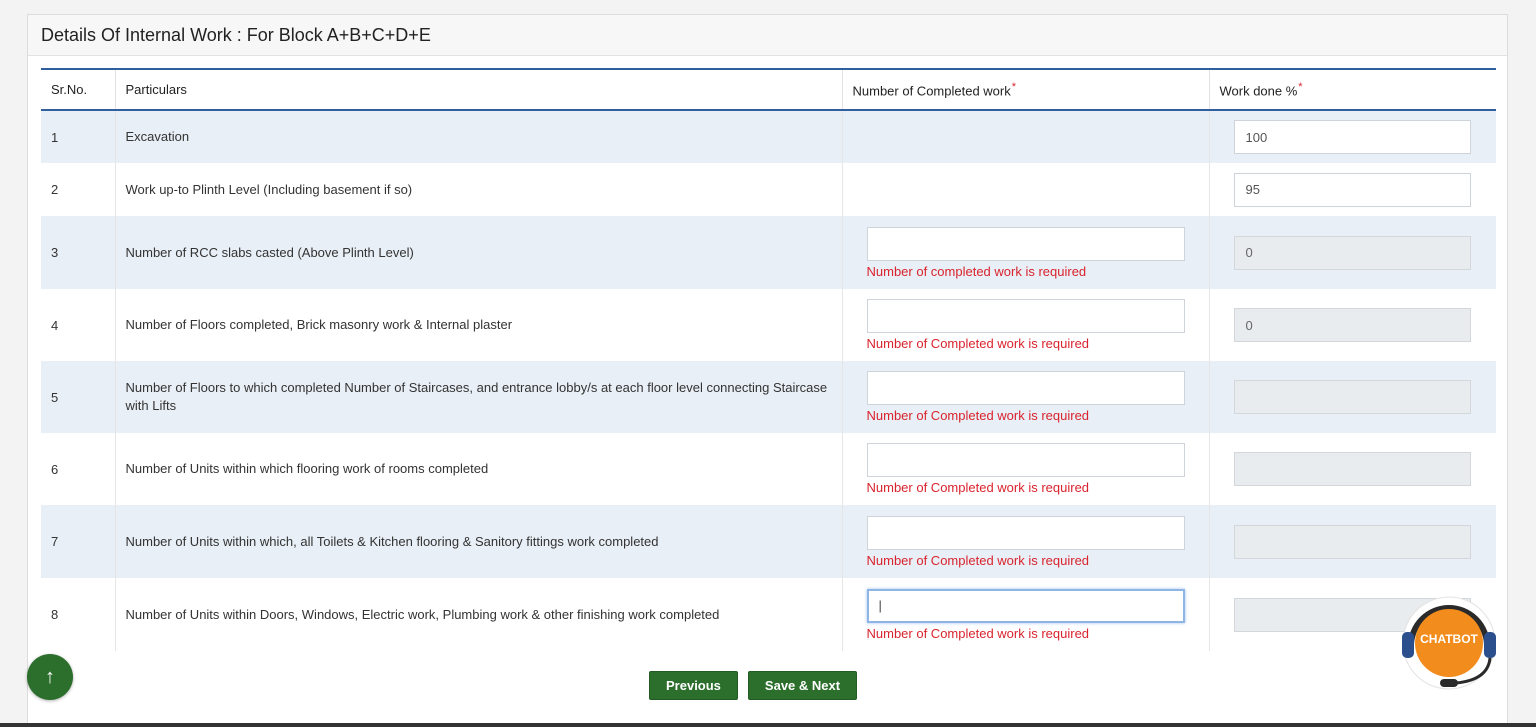 The width and height of the screenshot is (1536, 727). Describe the element at coordinates (1258, 91) in the screenshot. I see `header-workdone-label: Work done %` at that location.